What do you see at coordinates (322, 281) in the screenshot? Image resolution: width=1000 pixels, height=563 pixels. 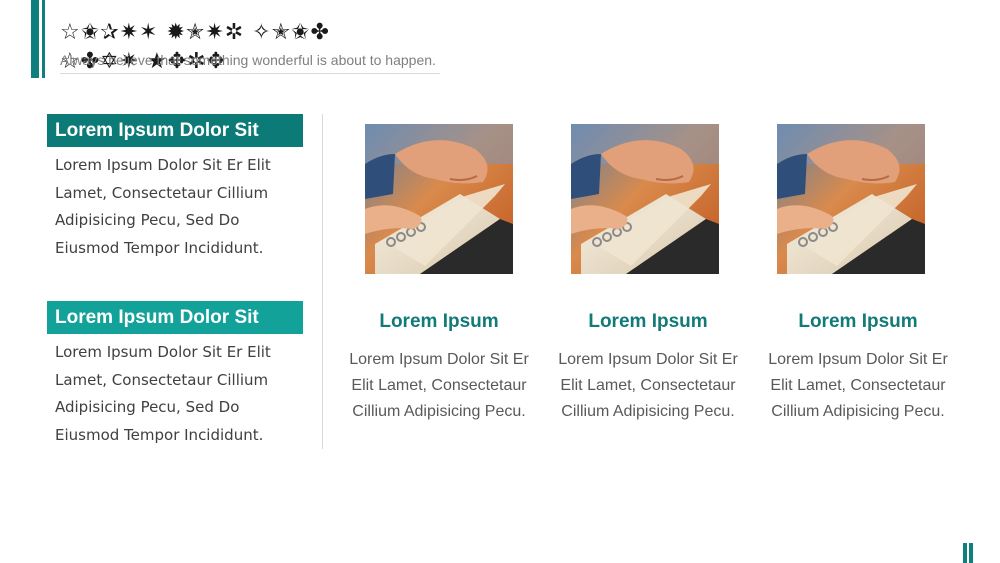 I see `vertical-divider` at bounding box center [322, 281].